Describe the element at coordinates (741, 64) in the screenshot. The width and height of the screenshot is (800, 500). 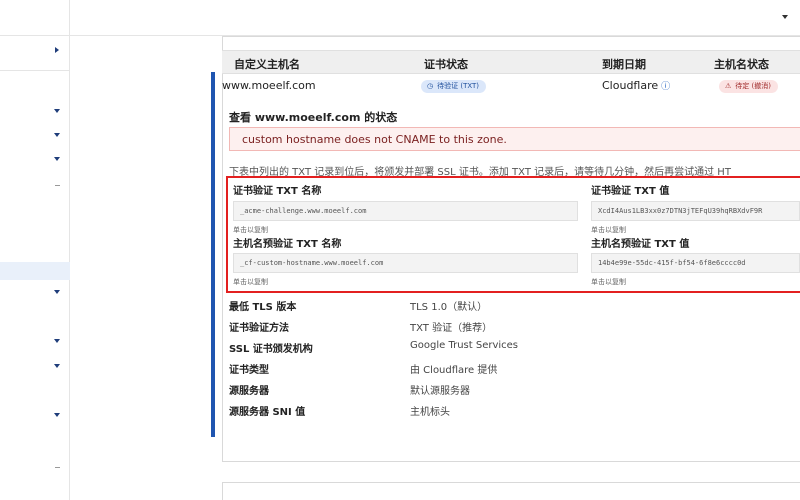
I see `column-header-host-status: 主机名状态` at that location.